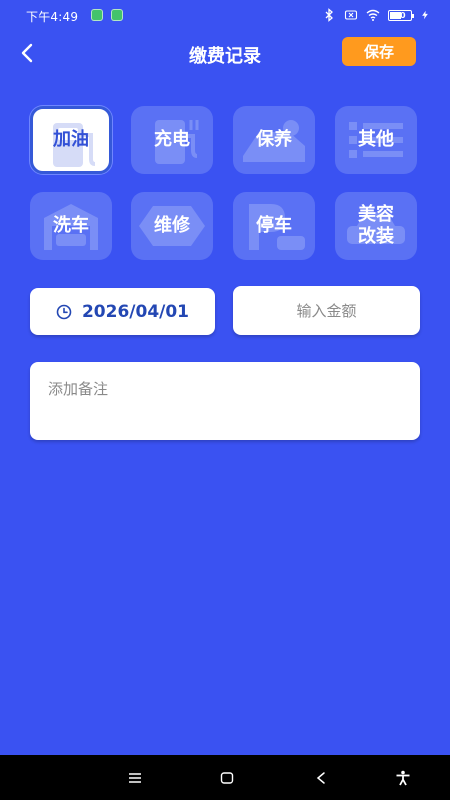 The height and width of the screenshot is (800, 450). I want to click on date-value: 2026/04/01, so click(135, 311).